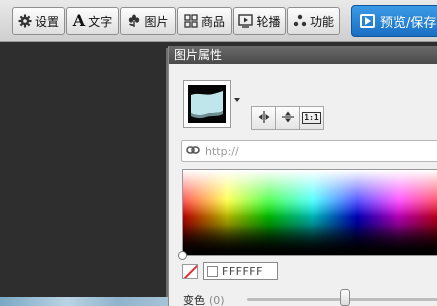  Describe the element at coordinates (190, 271) in the screenshot. I see `no-color-button` at that location.